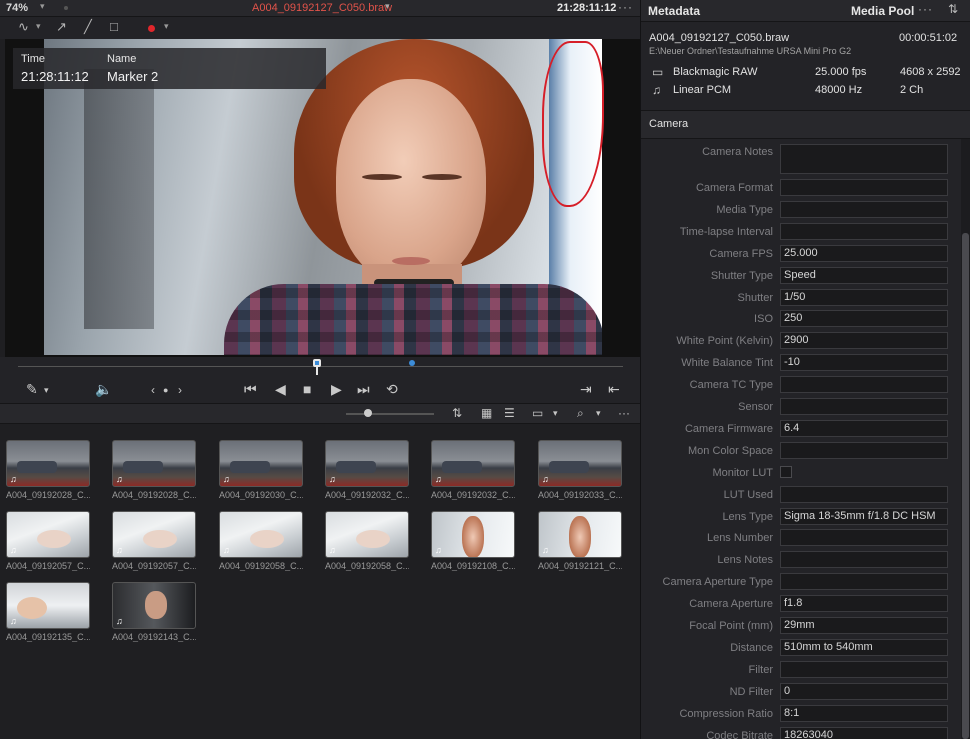 The width and height of the screenshot is (970, 739). What do you see at coordinates (17, 8) in the screenshot?
I see `zoom-level: 74%` at bounding box center [17, 8].